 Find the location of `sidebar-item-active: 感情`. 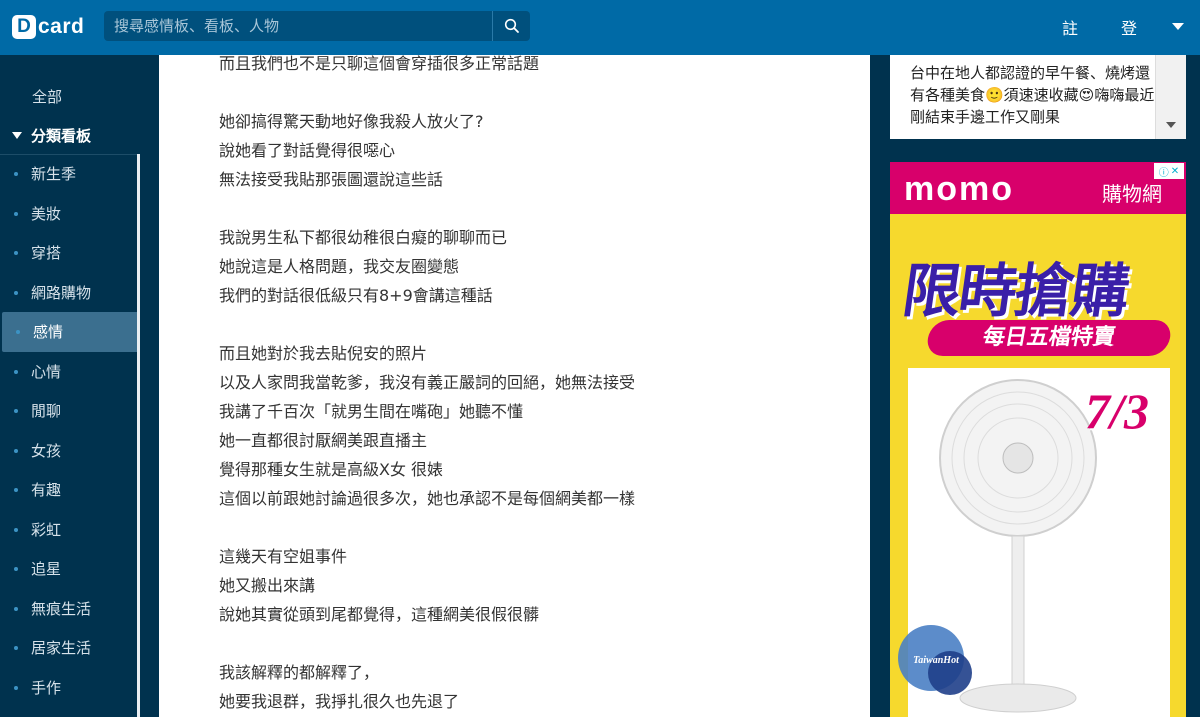

sidebar-item-active: 感情 is located at coordinates (71, 332).